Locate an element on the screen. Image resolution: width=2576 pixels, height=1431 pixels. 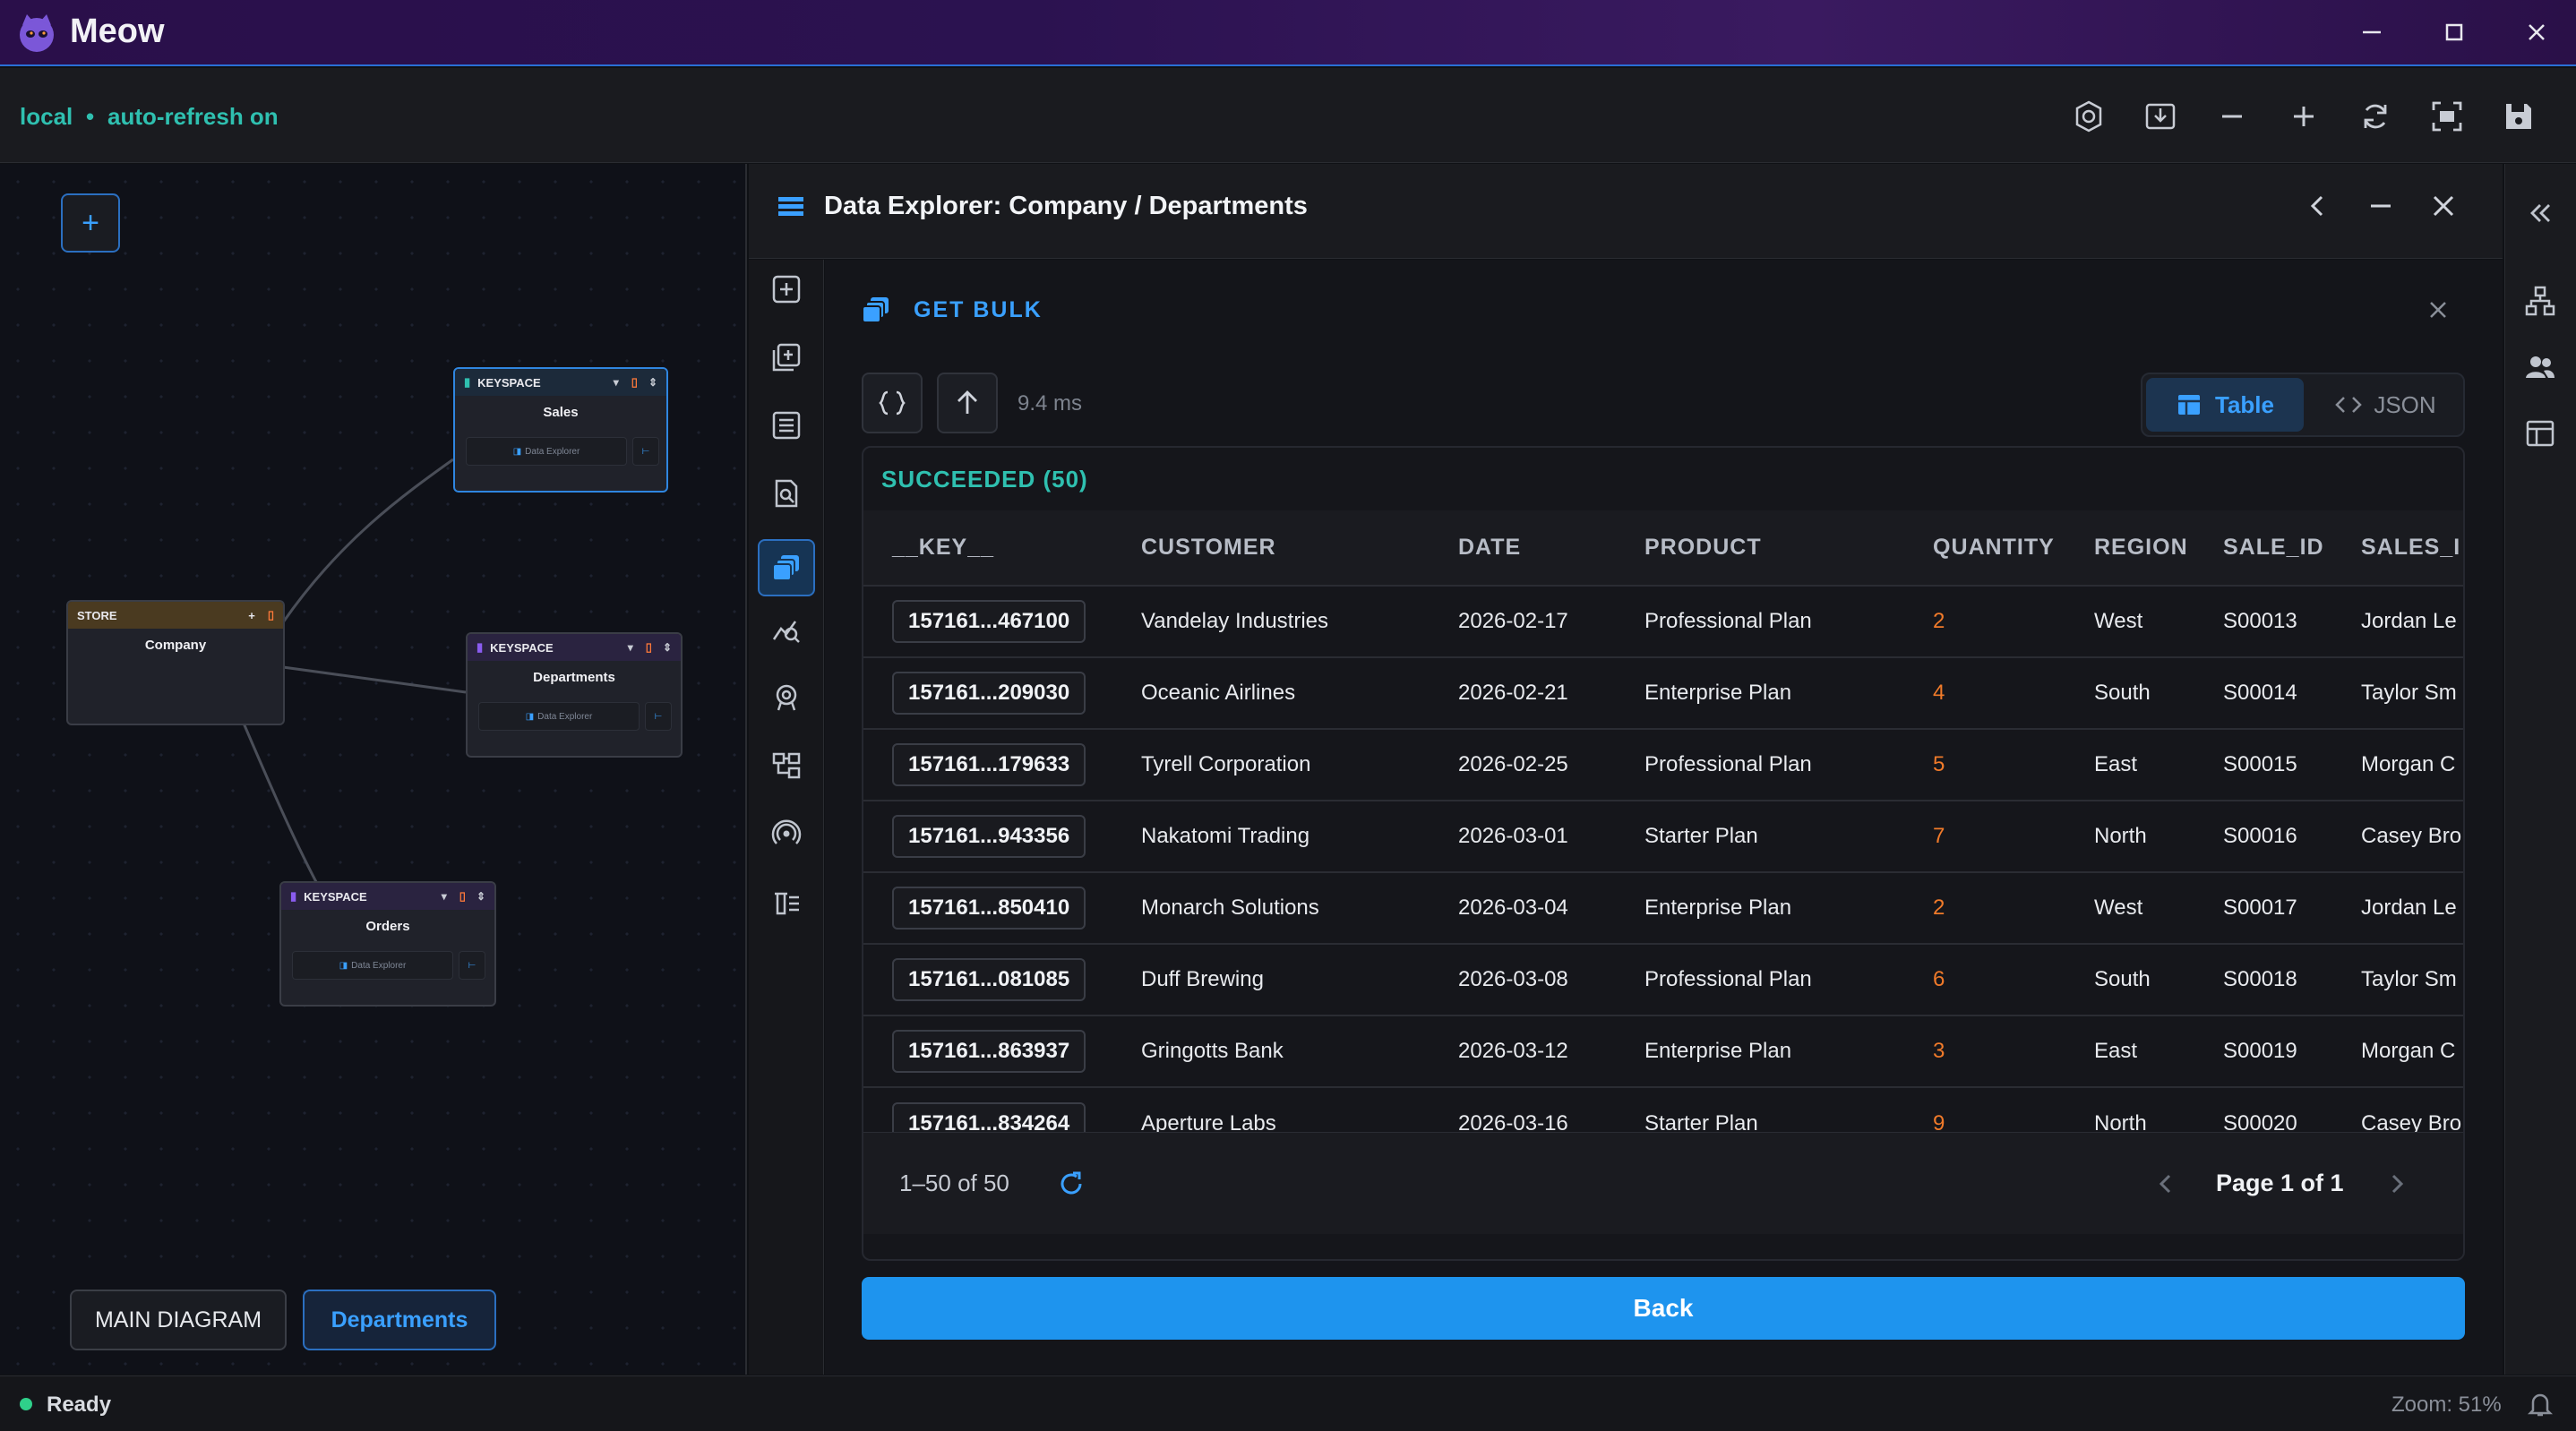
get-key-icon is located at coordinates (786, 493).